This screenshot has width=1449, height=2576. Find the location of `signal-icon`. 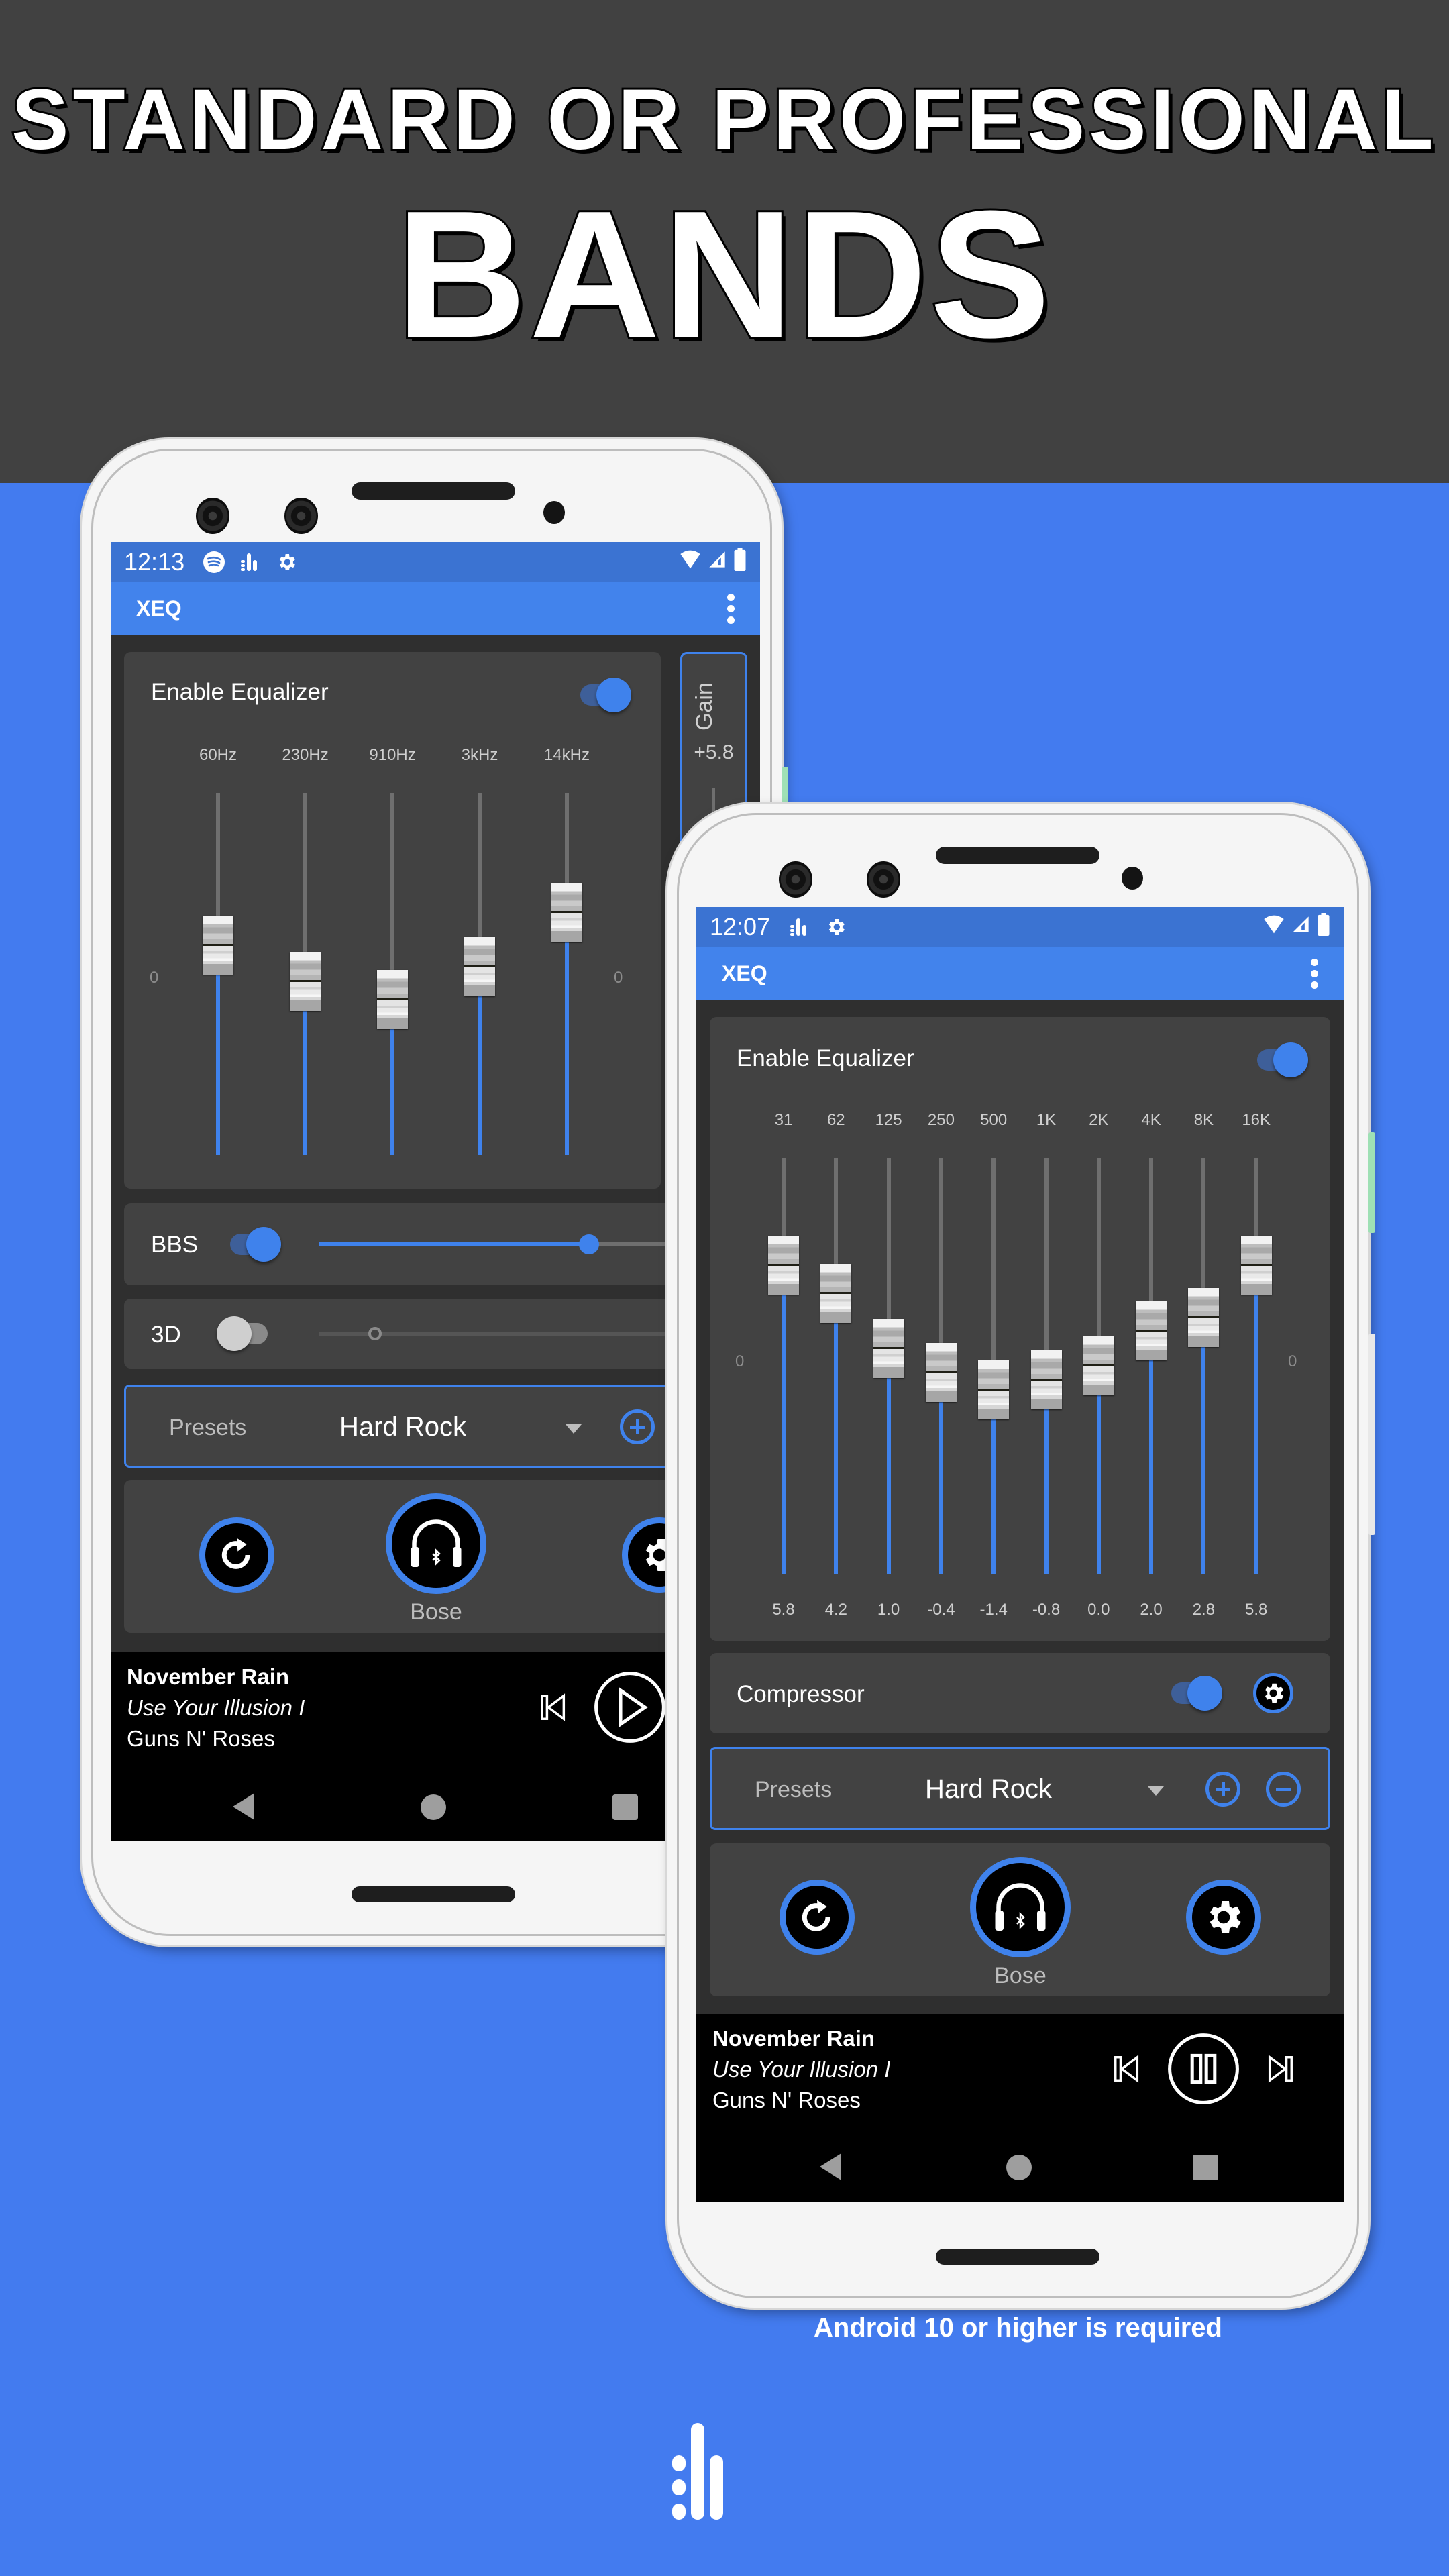

signal-icon is located at coordinates (1300, 927).